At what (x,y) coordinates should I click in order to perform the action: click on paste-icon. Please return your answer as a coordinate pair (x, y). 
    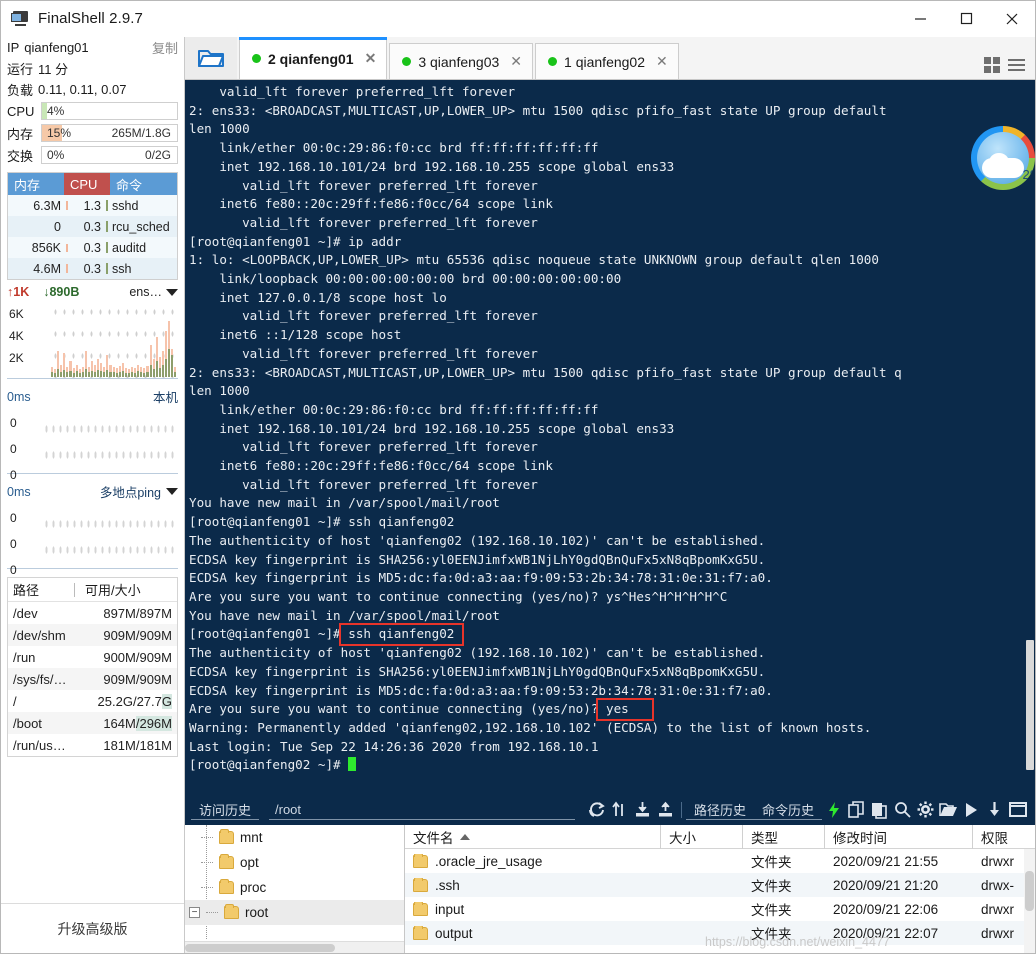
    Looking at the image, I should click on (879, 810).